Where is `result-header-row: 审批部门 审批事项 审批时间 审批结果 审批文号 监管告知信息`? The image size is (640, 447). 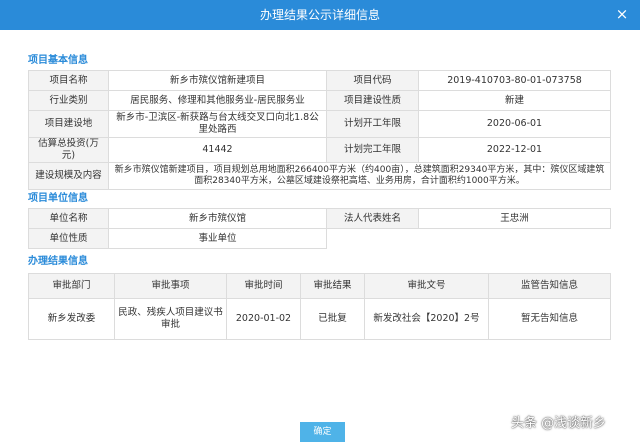 result-header-row: 审批部门 审批事项 审批时间 审批结果 审批文号 监管告知信息 is located at coordinates (319, 286).